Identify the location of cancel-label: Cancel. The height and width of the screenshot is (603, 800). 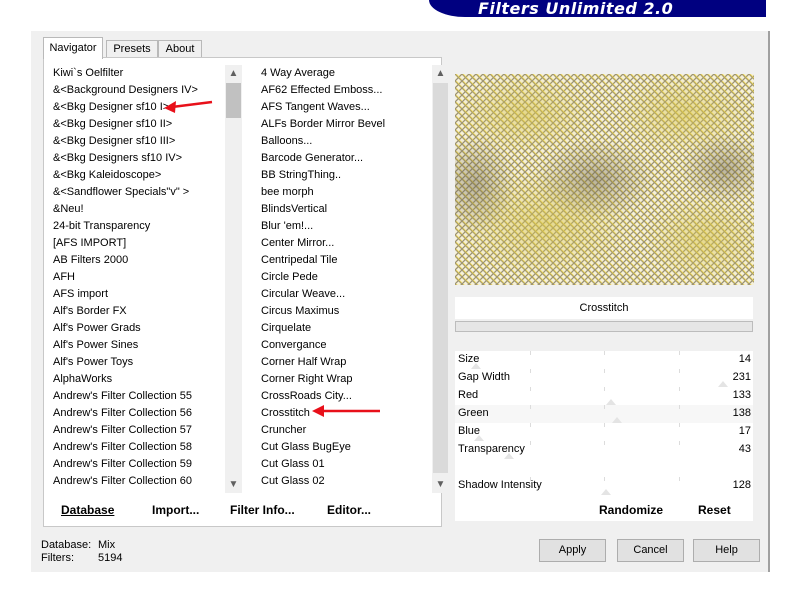
(650, 550).